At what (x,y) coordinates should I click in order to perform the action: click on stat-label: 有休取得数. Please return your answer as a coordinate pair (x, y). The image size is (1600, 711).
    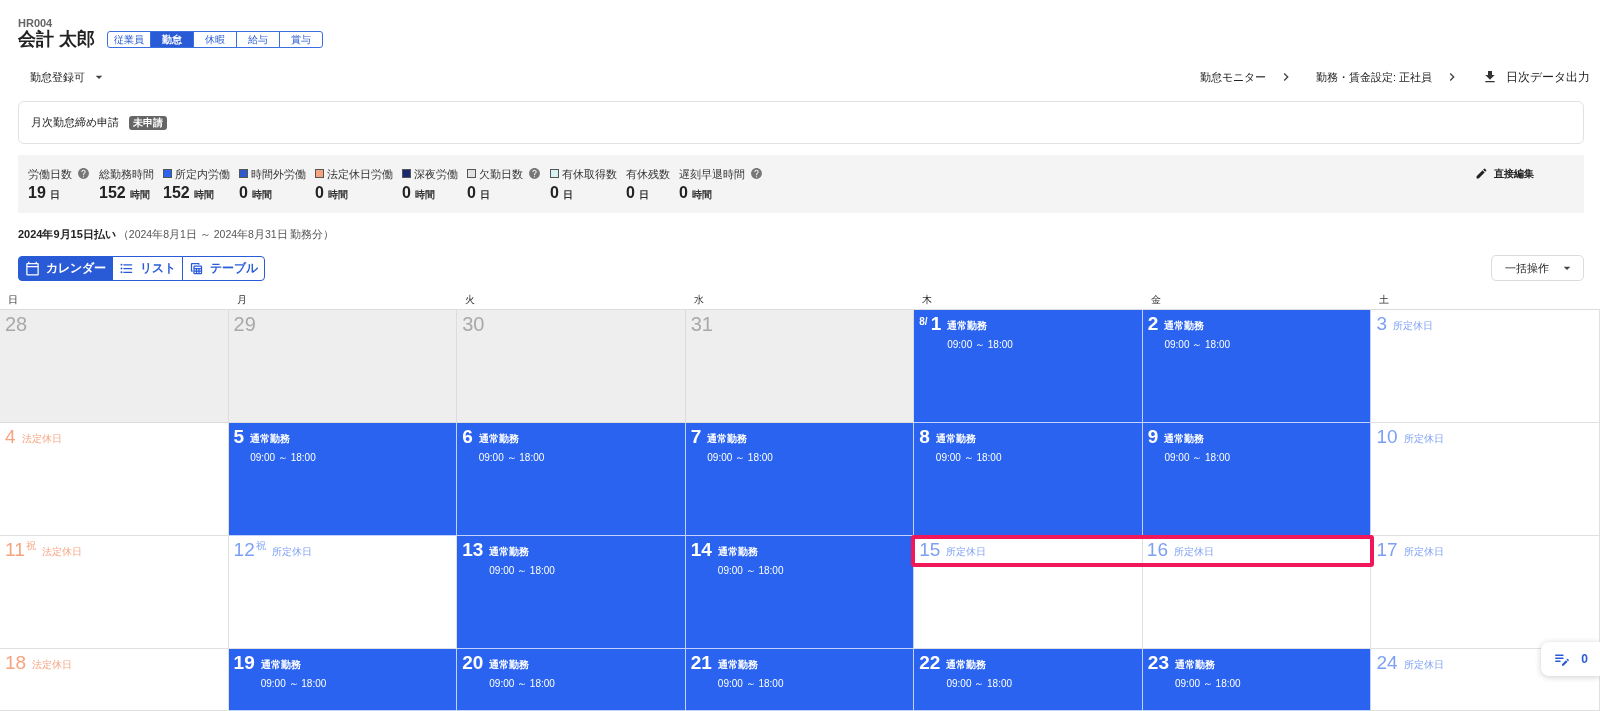
    Looking at the image, I should click on (589, 173).